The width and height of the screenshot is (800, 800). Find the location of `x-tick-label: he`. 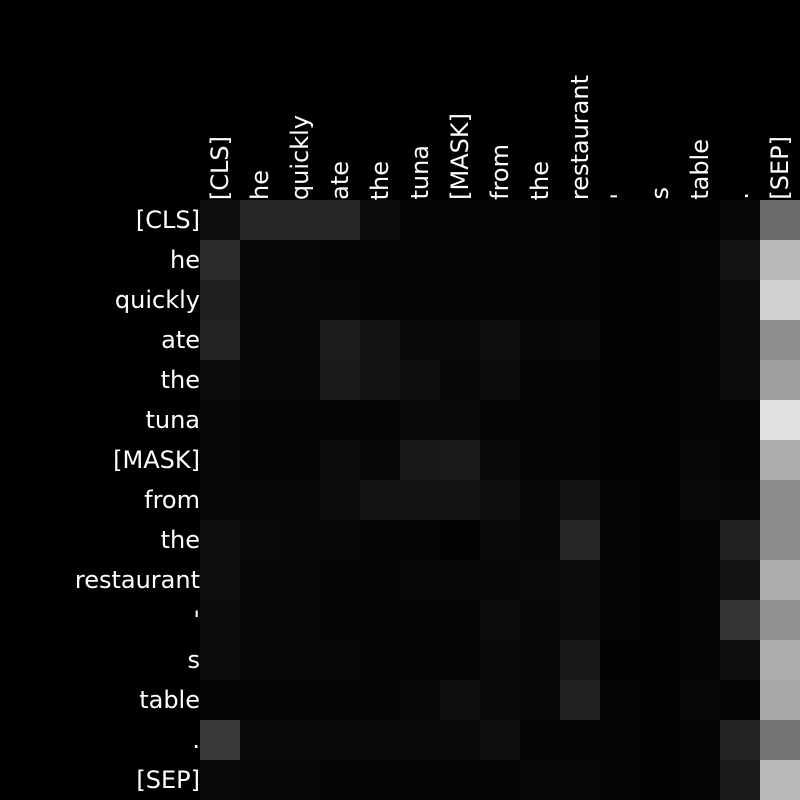

x-tick-label: he is located at coordinates (260, 185).